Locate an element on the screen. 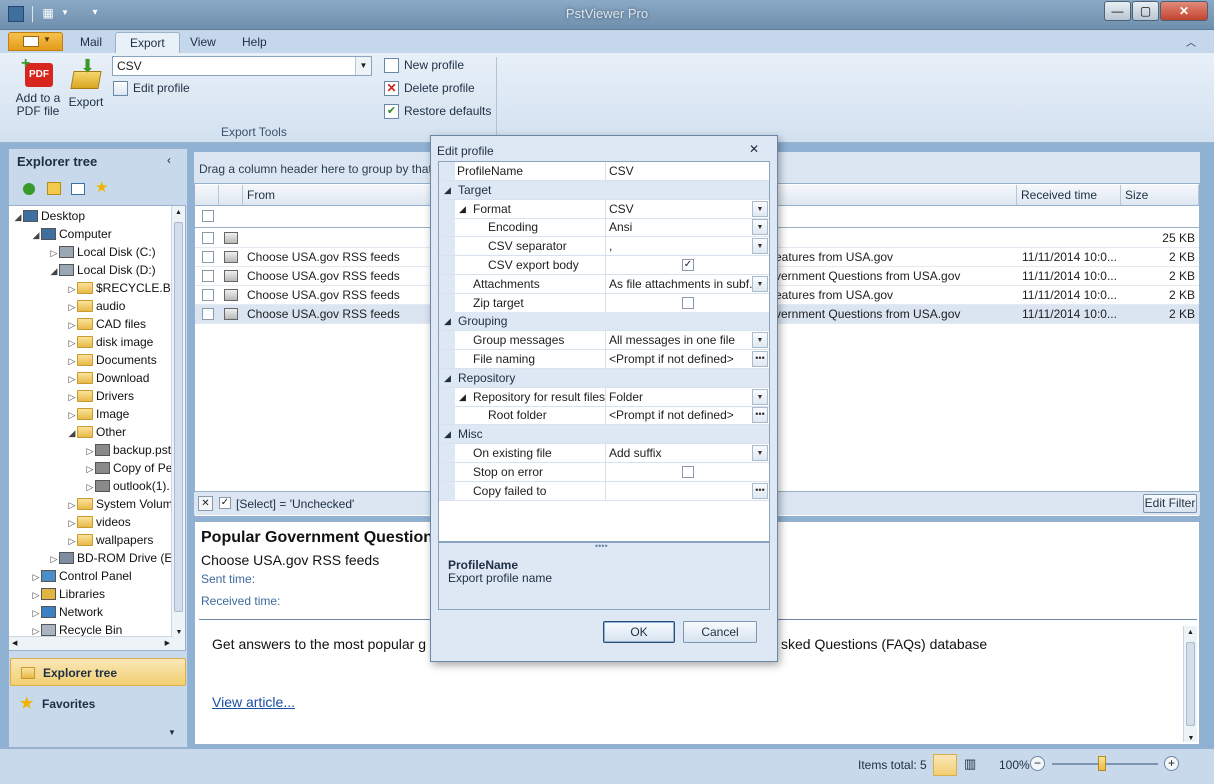 Image resolution: width=1214 pixels, height=784 pixels. property-row: On existing file Add suffix ▼ is located at coordinates (604, 453).